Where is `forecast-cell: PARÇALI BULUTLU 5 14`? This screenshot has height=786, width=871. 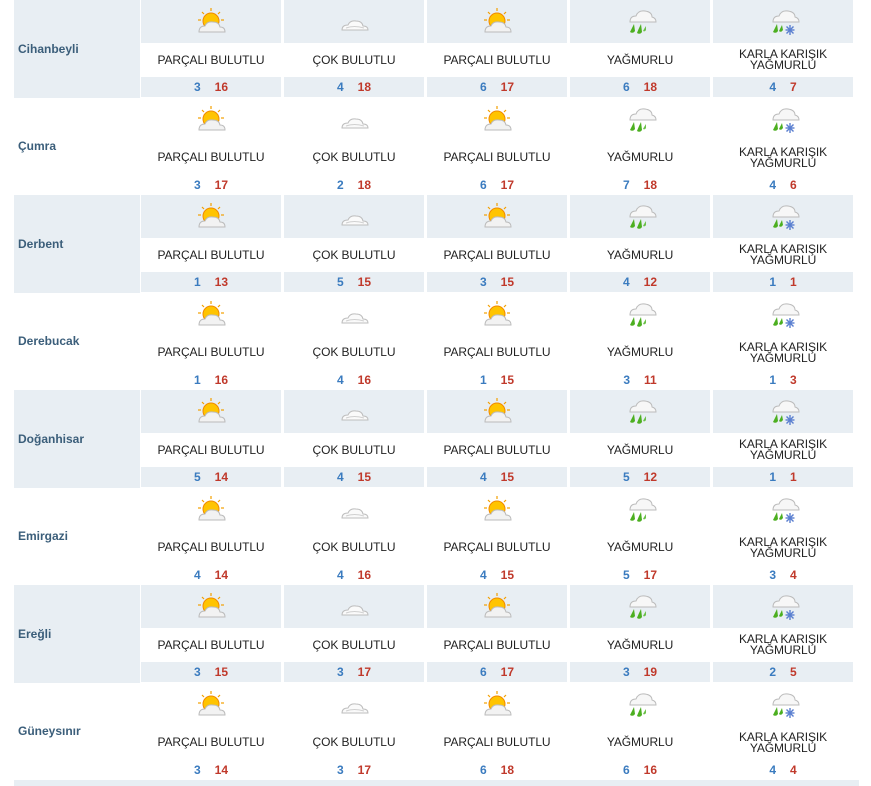
forecast-cell: PARÇALI BULUTLU 5 14 is located at coordinates (212, 439).